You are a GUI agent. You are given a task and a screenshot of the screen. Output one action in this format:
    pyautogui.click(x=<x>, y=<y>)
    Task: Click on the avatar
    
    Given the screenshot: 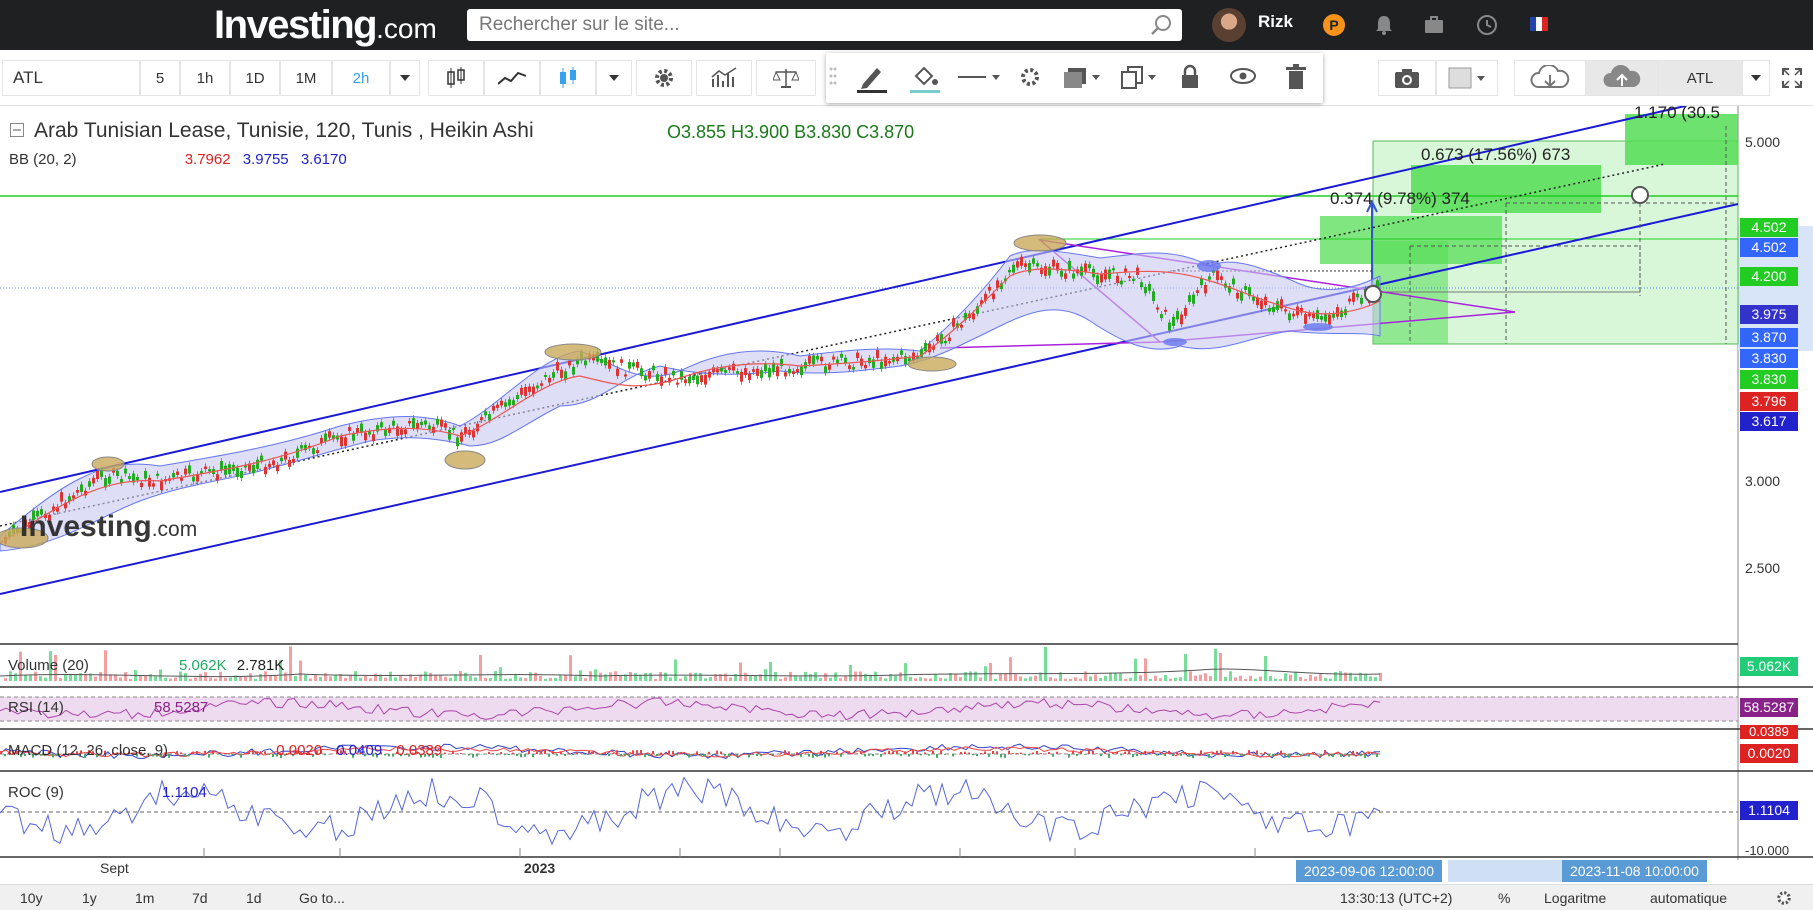 What is the action you would take?
    pyautogui.click(x=1229, y=25)
    